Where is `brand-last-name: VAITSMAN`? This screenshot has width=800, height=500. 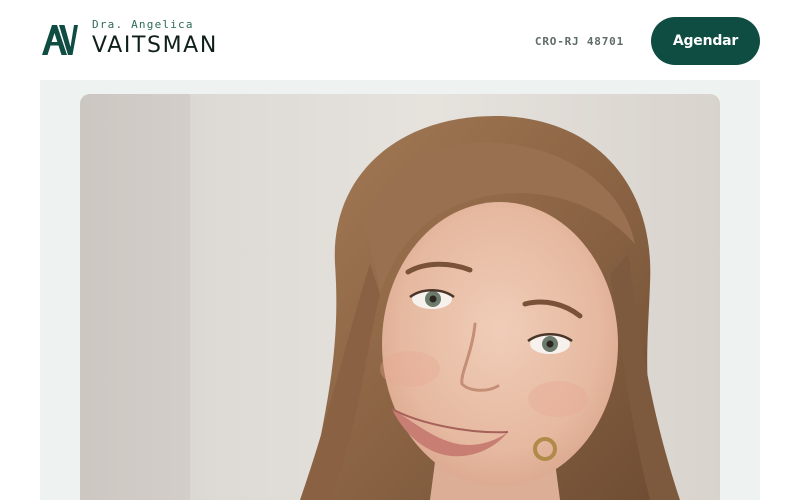 brand-last-name: VAITSMAN is located at coordinates (155, 45).